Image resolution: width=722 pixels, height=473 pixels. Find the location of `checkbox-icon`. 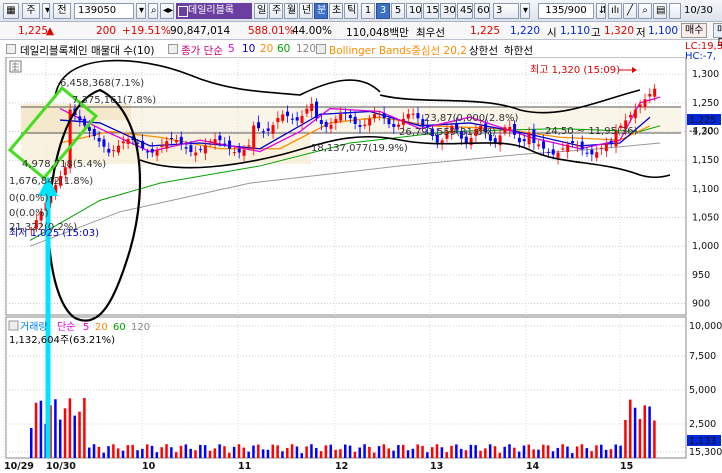

checkbox-icon is located at coordinates (675, 11).